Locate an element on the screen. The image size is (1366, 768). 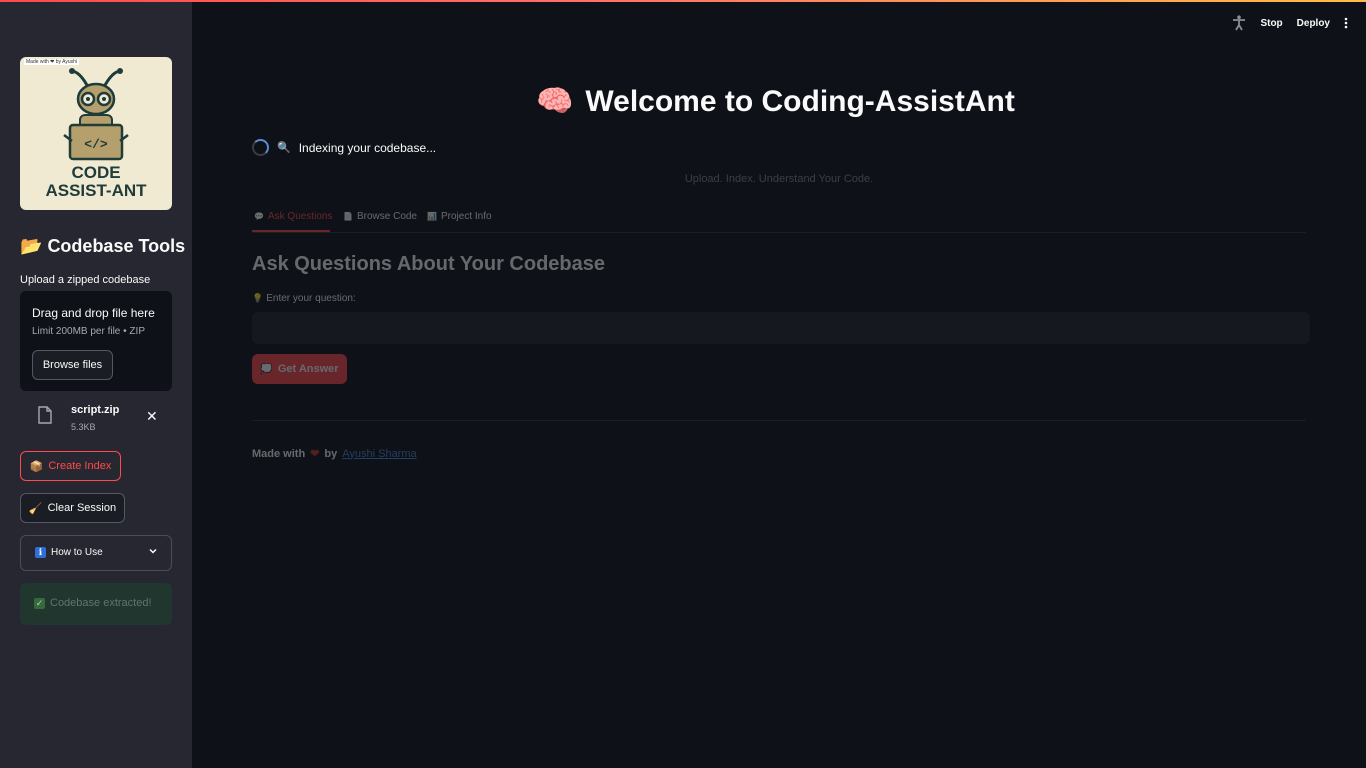
spinner-icon is located at coordinates (260, 147).